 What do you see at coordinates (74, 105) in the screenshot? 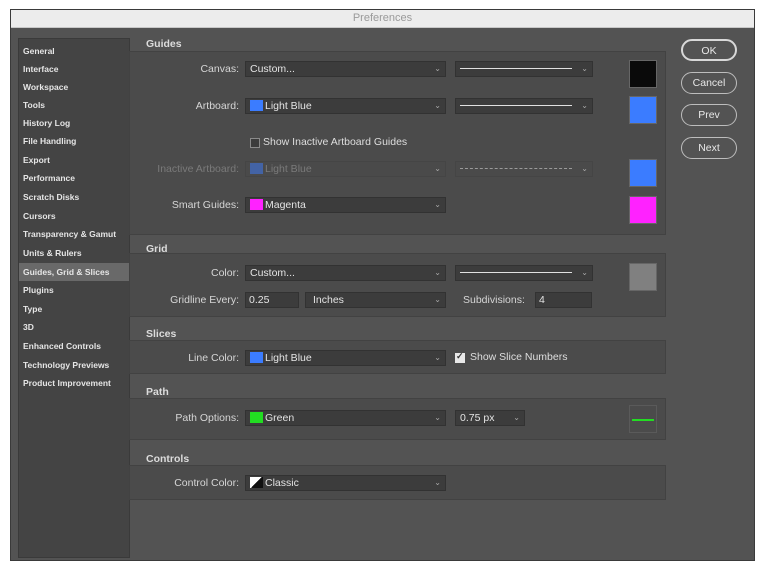
I see `sidebar-item-tools: Tools` at bounding box center [74, 105].